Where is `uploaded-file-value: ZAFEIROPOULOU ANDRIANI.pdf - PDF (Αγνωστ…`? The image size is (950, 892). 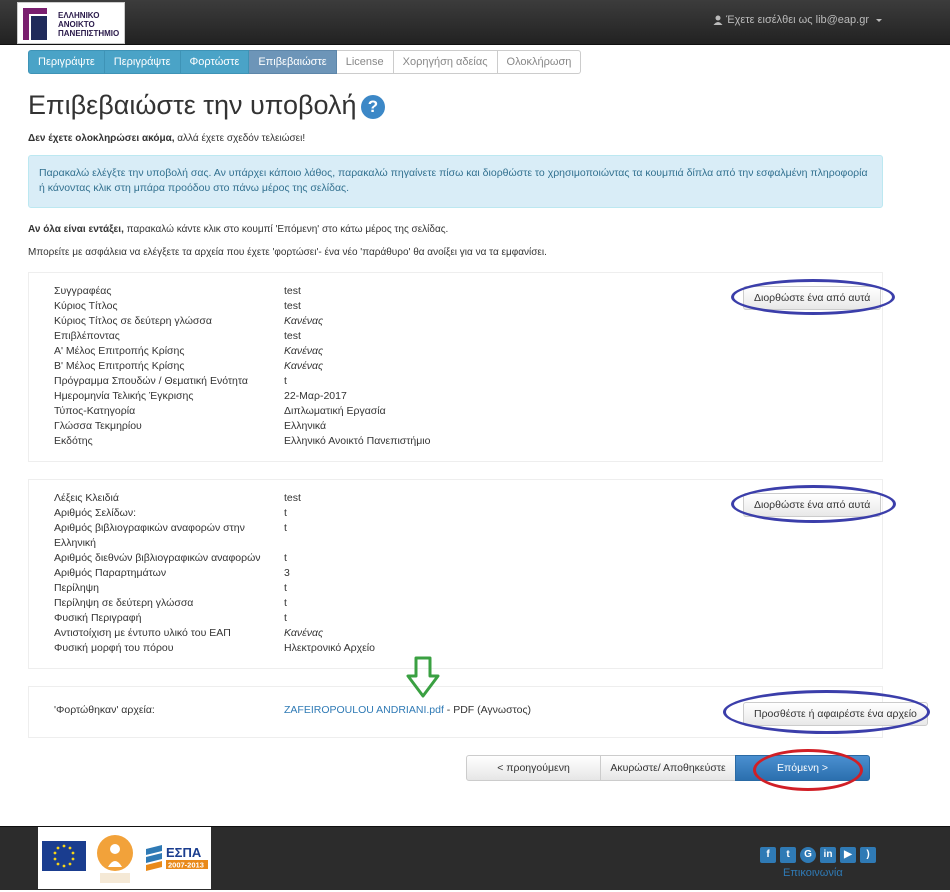
uploaded-file-value: ZAFEIROPOULOU ANDRIANI.pdf - PDF (Αγνωστ… is located at coordinates (444, 710).